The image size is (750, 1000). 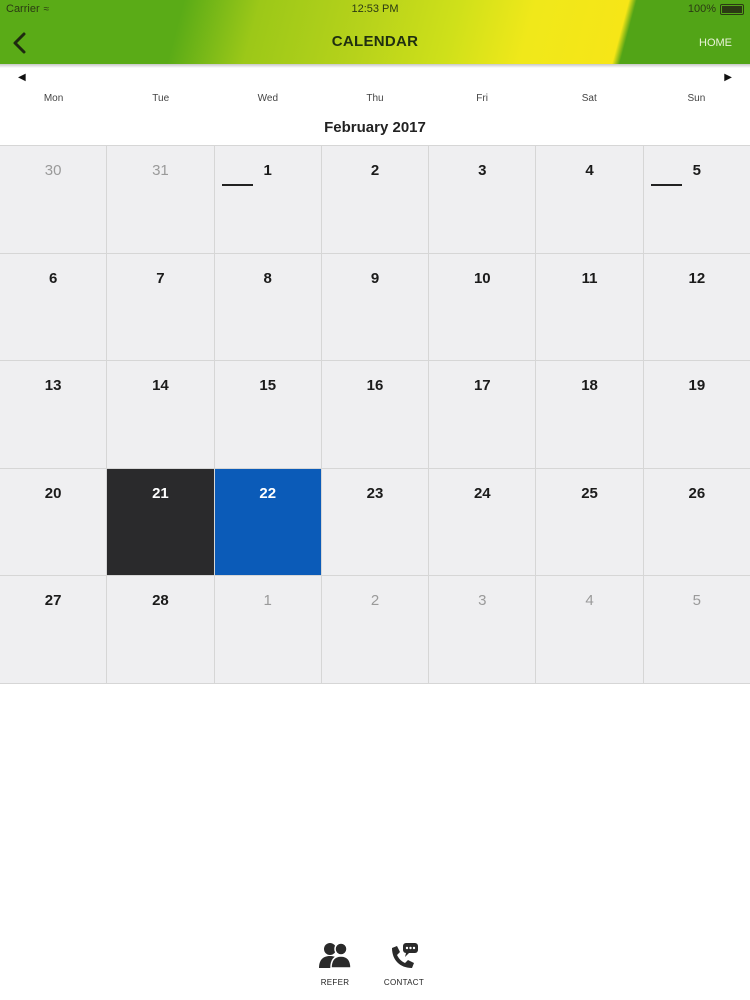 I want to click on day-number: 7, so click(x=160, y=278).